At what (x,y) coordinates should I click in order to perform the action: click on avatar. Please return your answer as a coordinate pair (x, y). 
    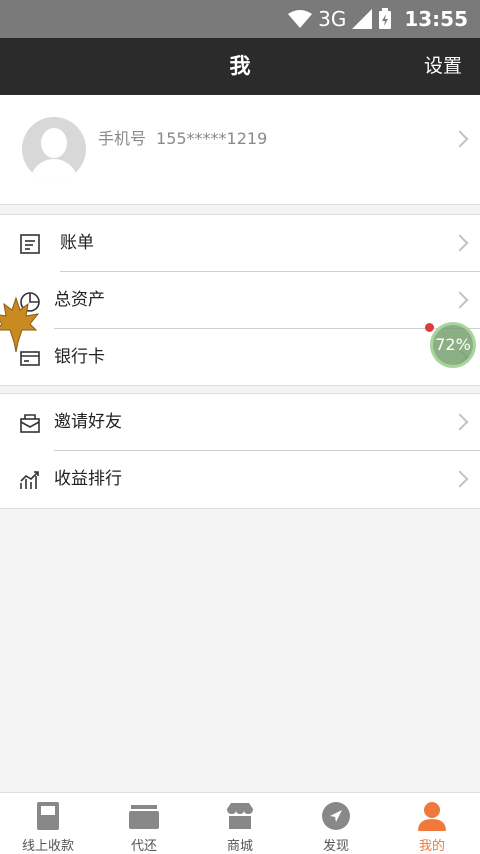
    Looking at the image, I should click on (54, 149).